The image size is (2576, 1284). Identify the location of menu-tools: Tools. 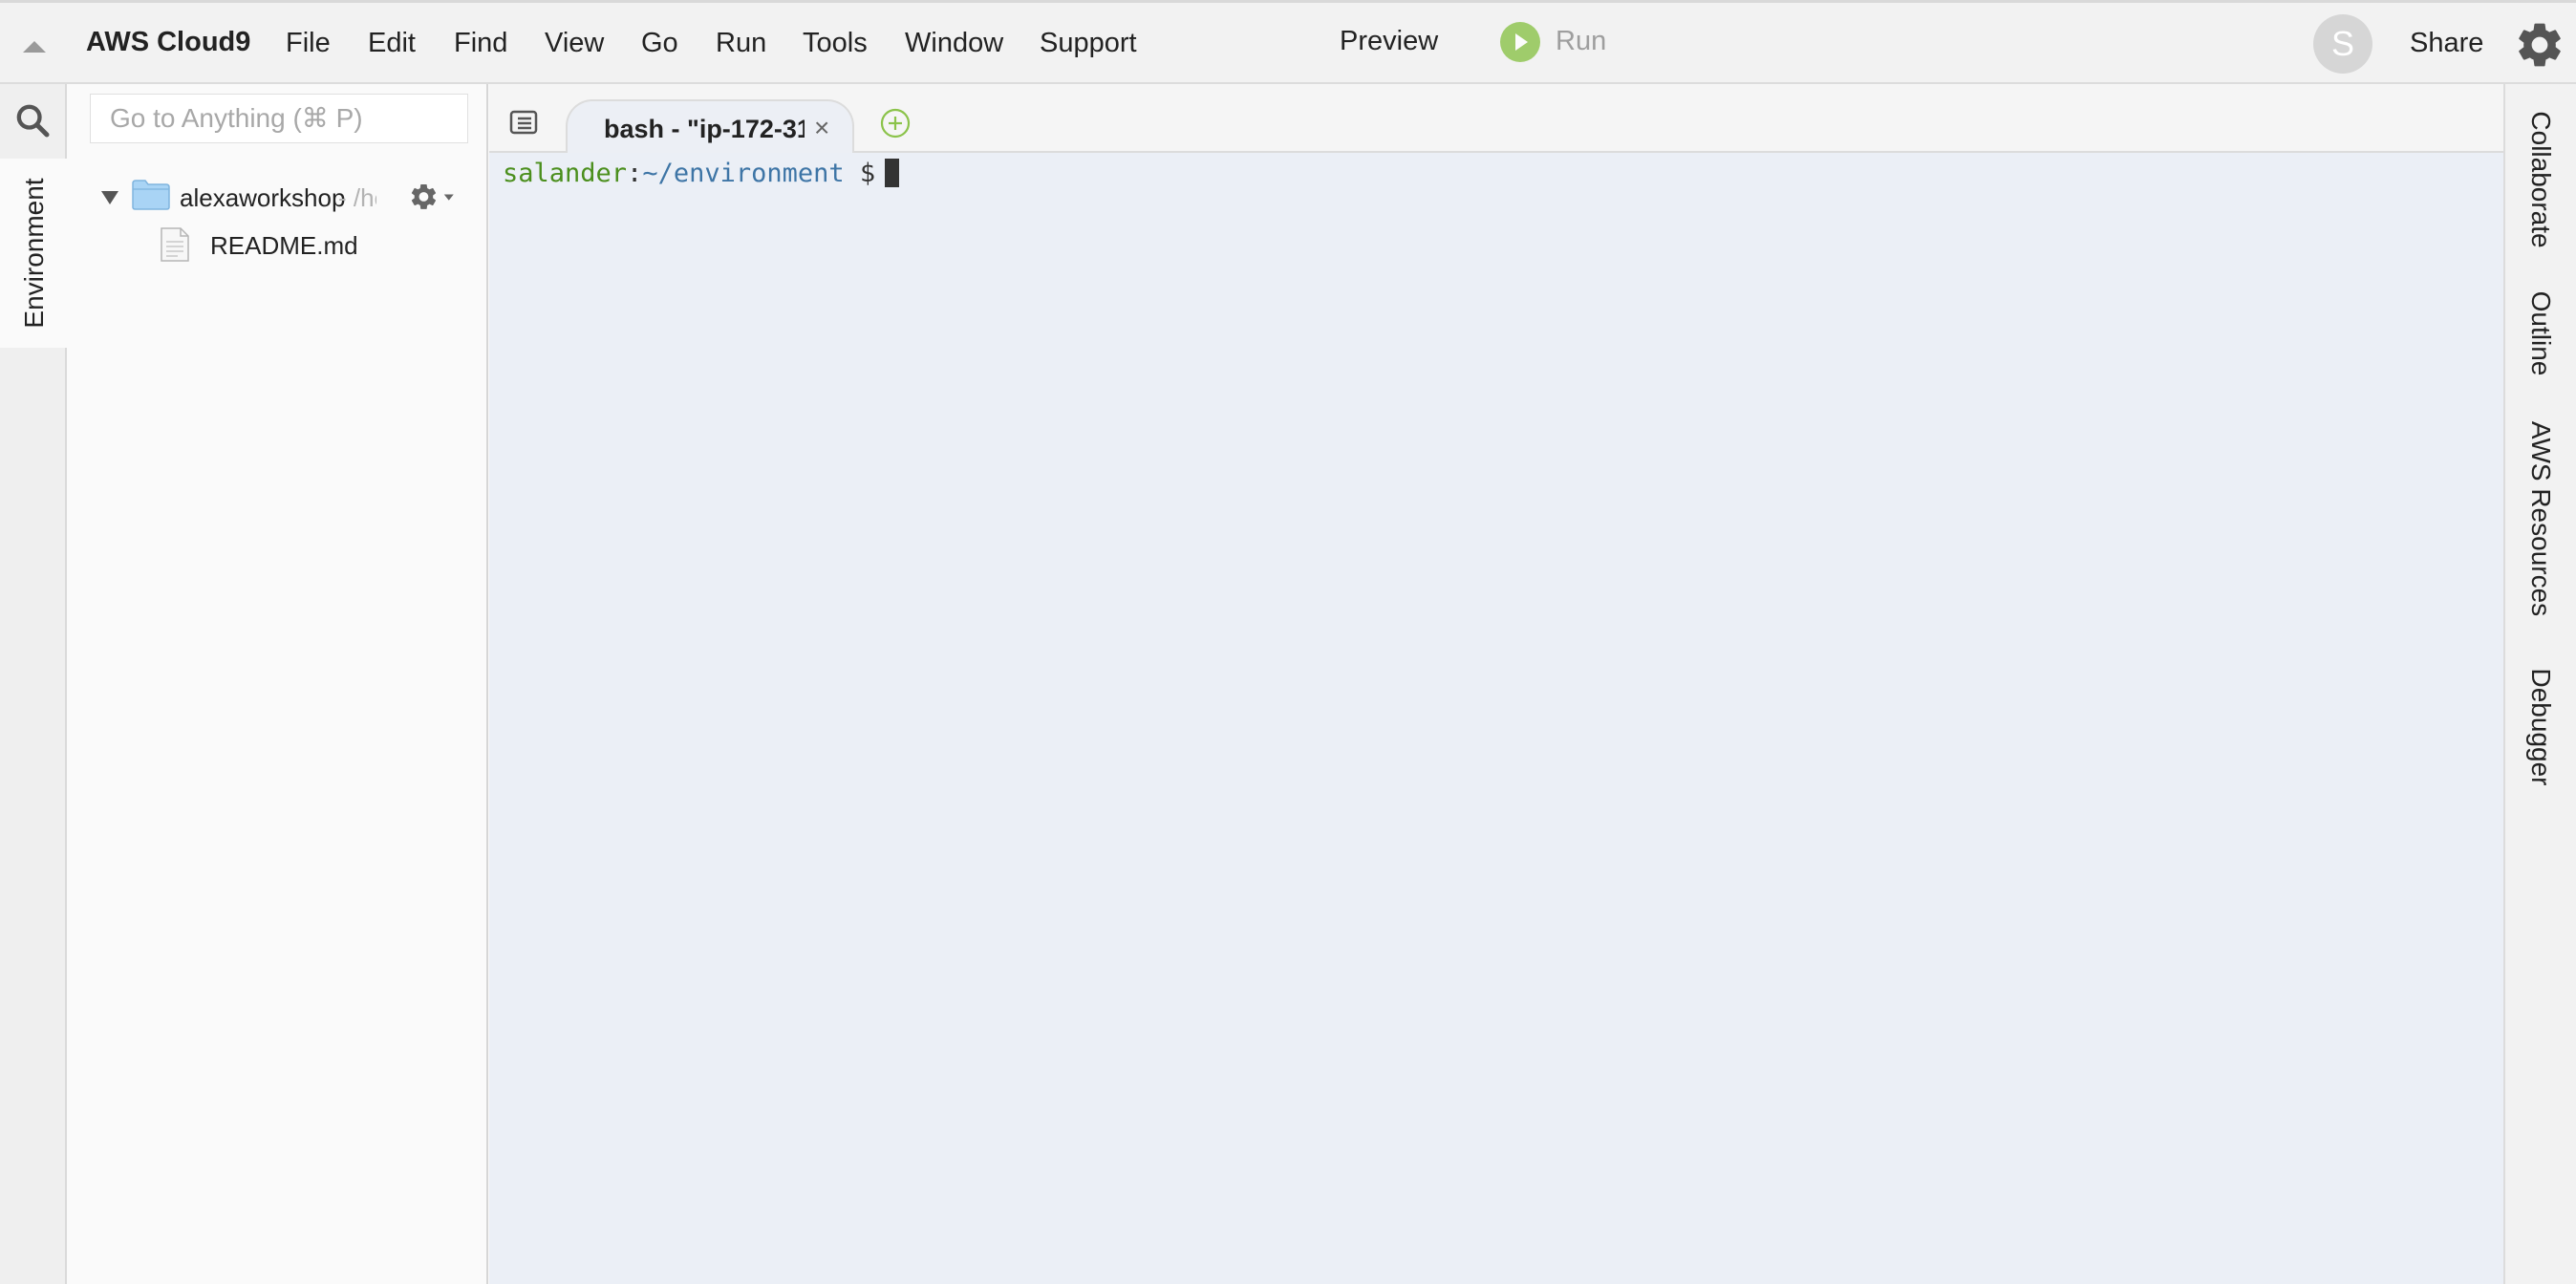
(835, 43).